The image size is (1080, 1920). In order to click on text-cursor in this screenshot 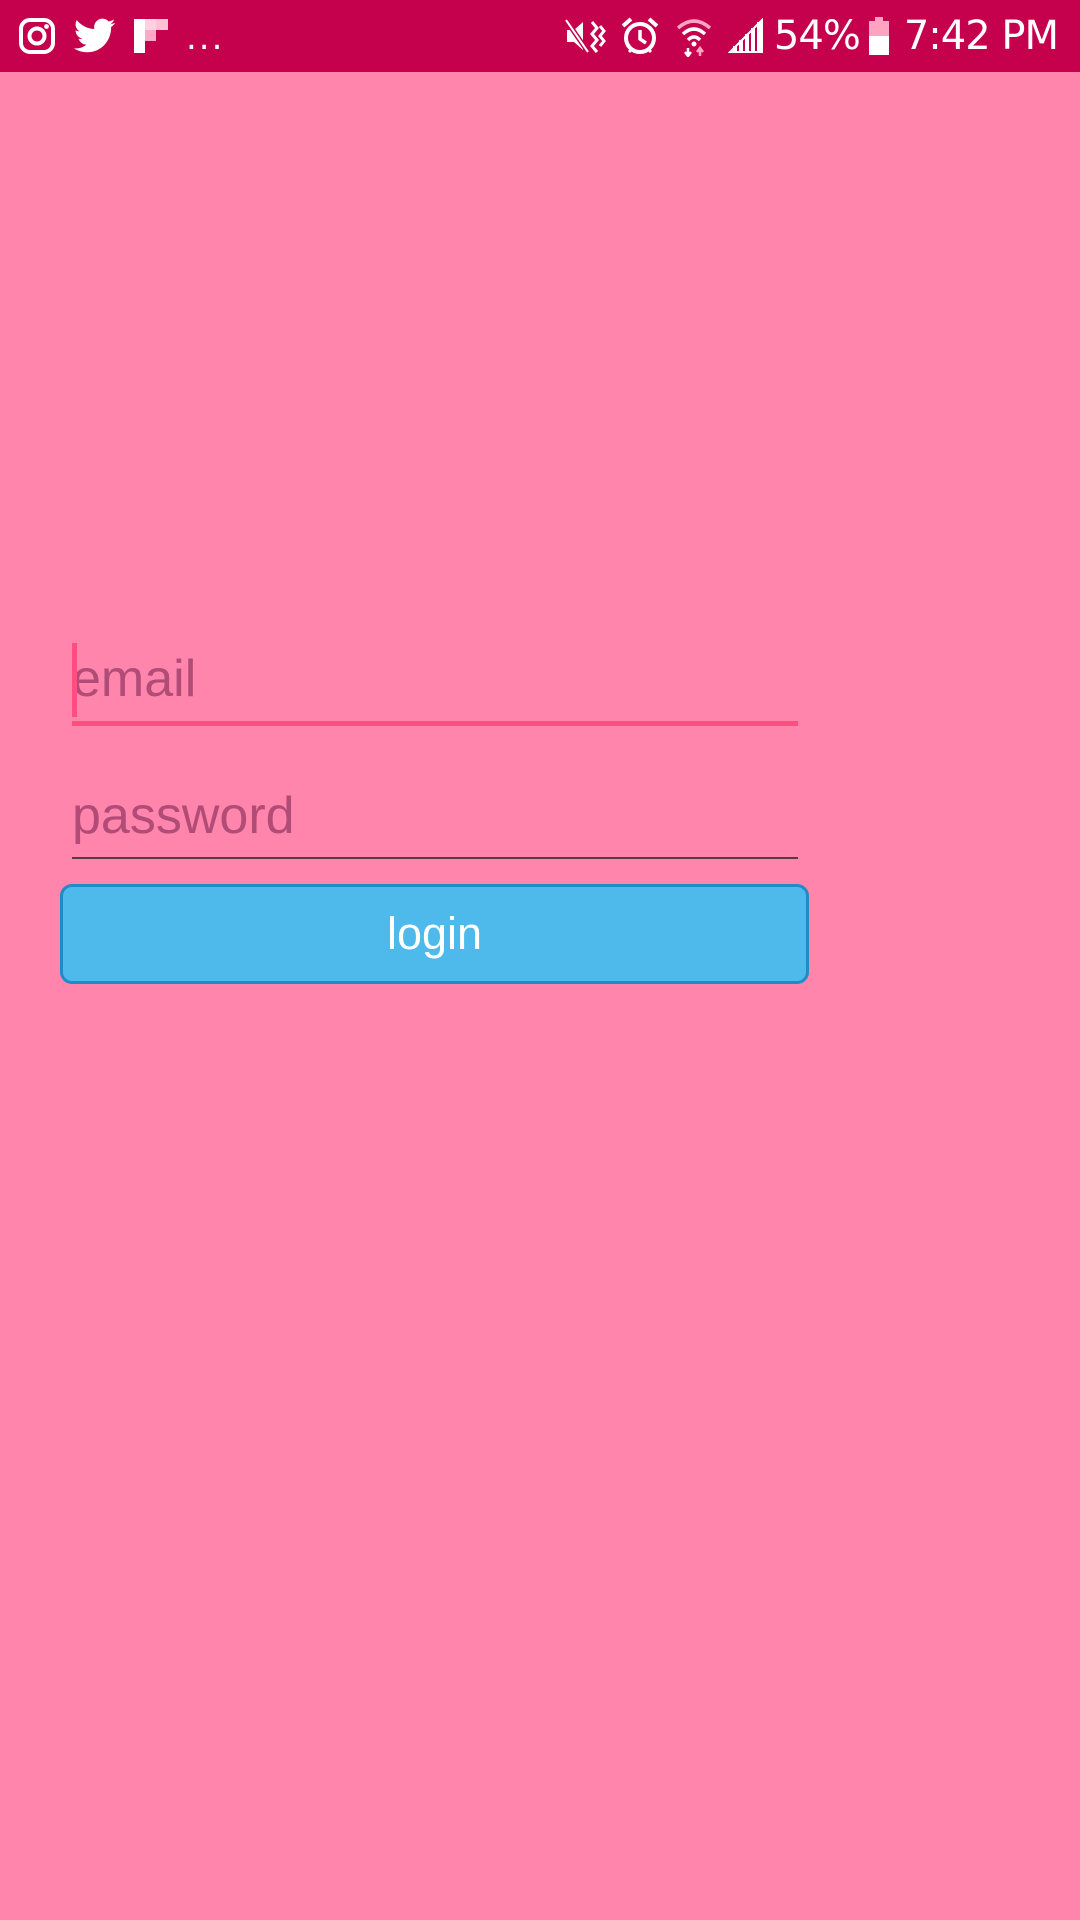, I will do `click(74, 680)`.